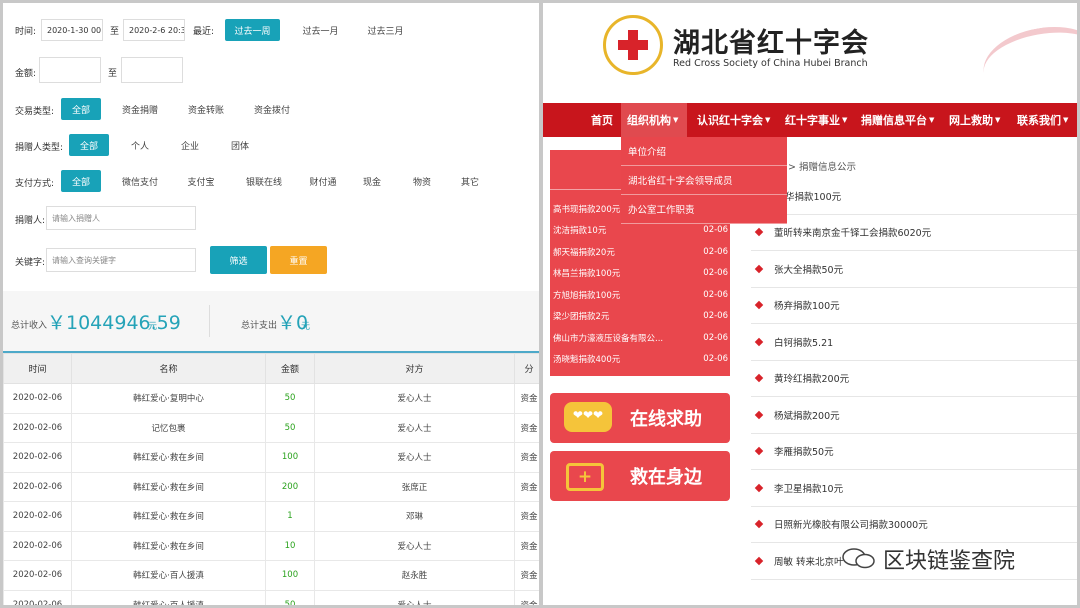 The image size is (1080, 608). I want to click on pay-alipay-button: 支付宝, so click(201, 181).